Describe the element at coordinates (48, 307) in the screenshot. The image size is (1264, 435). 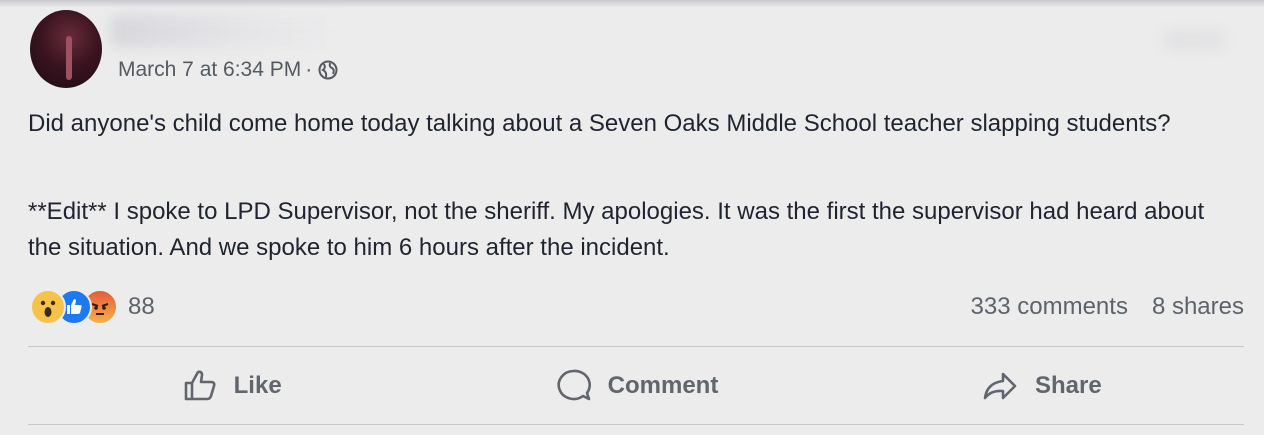
I see `wow-reaction-icon` at that location.